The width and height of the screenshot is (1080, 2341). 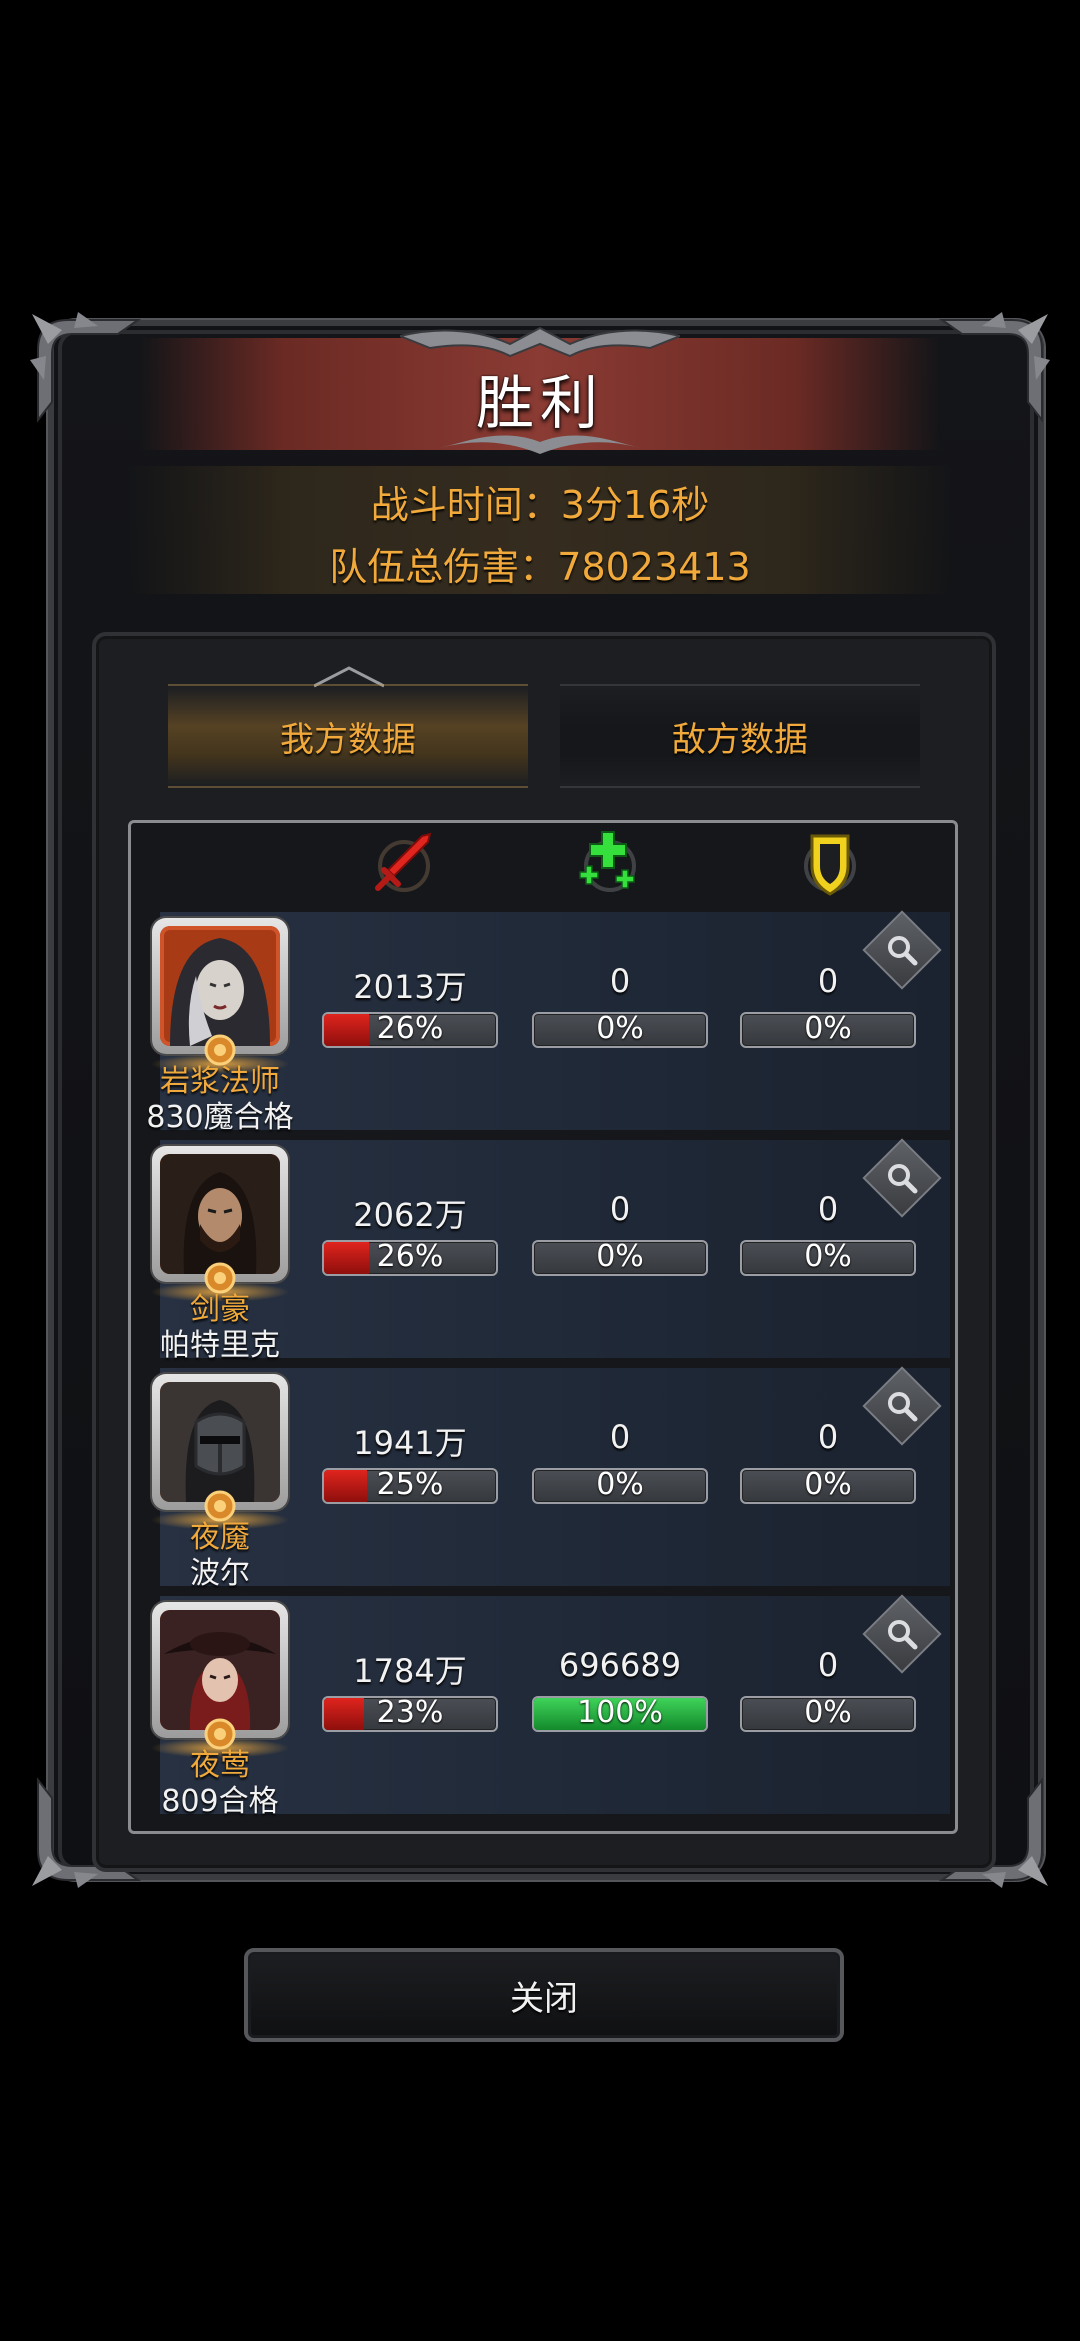 What do you see at coordinates (540, 505) in the screenshot?
I see `battle-time: 战斗时间：3分16秒` at bounding box center [540, 505].